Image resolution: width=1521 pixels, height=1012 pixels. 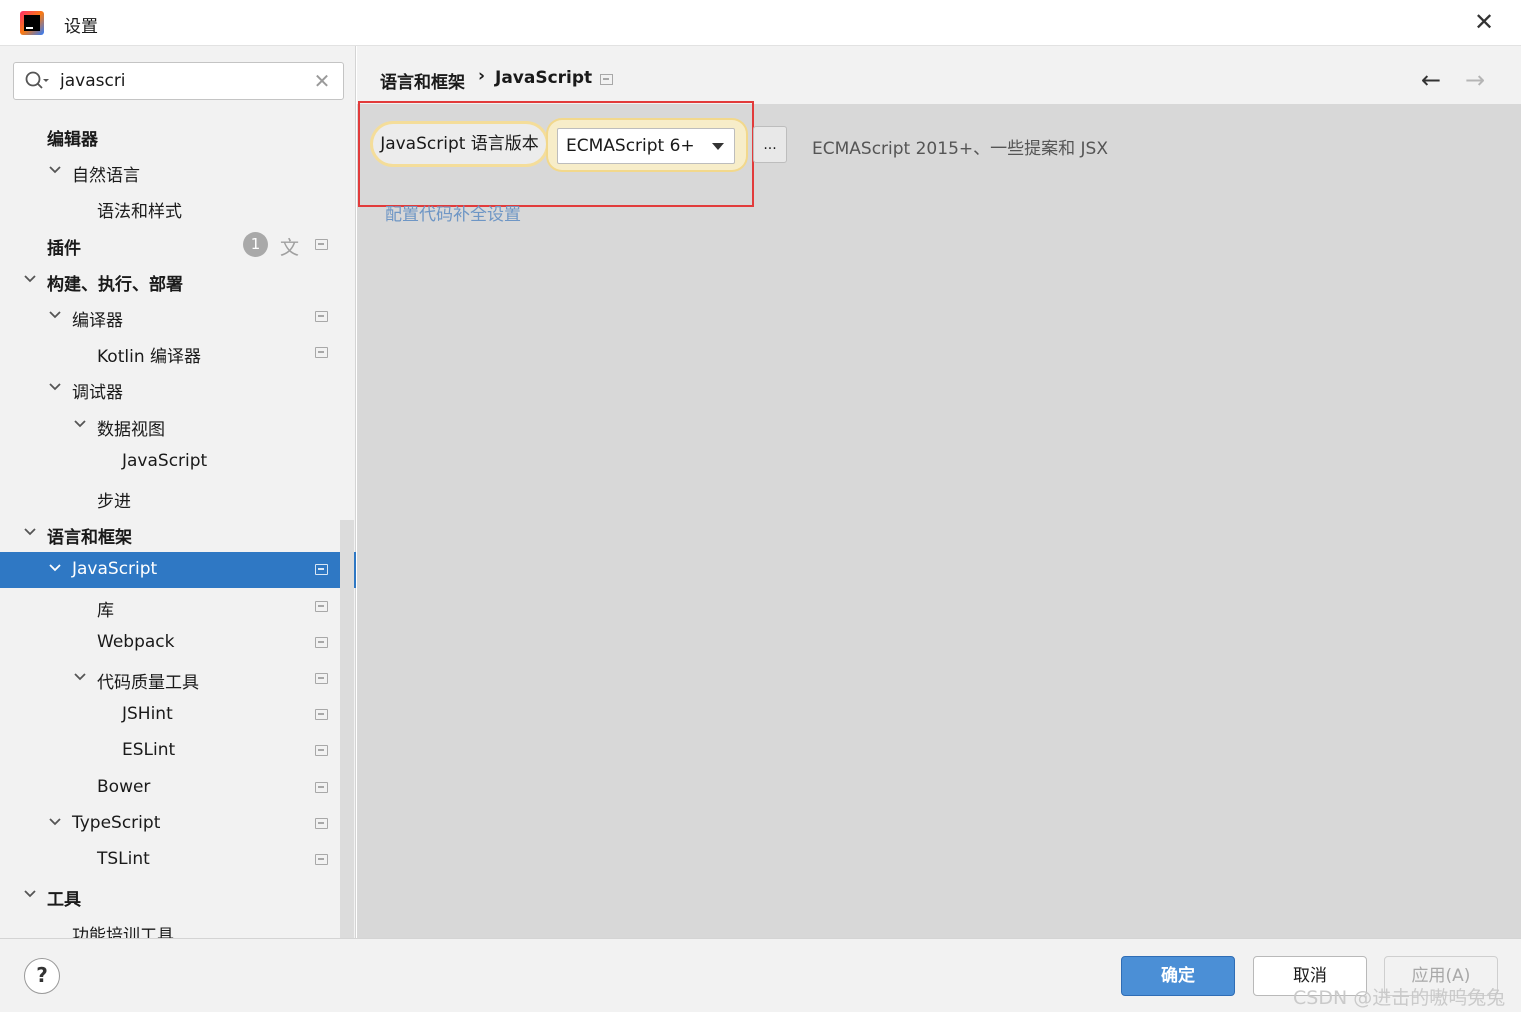 I want to click on tree-item: 代码质量工具, so click(x=178, y=679).